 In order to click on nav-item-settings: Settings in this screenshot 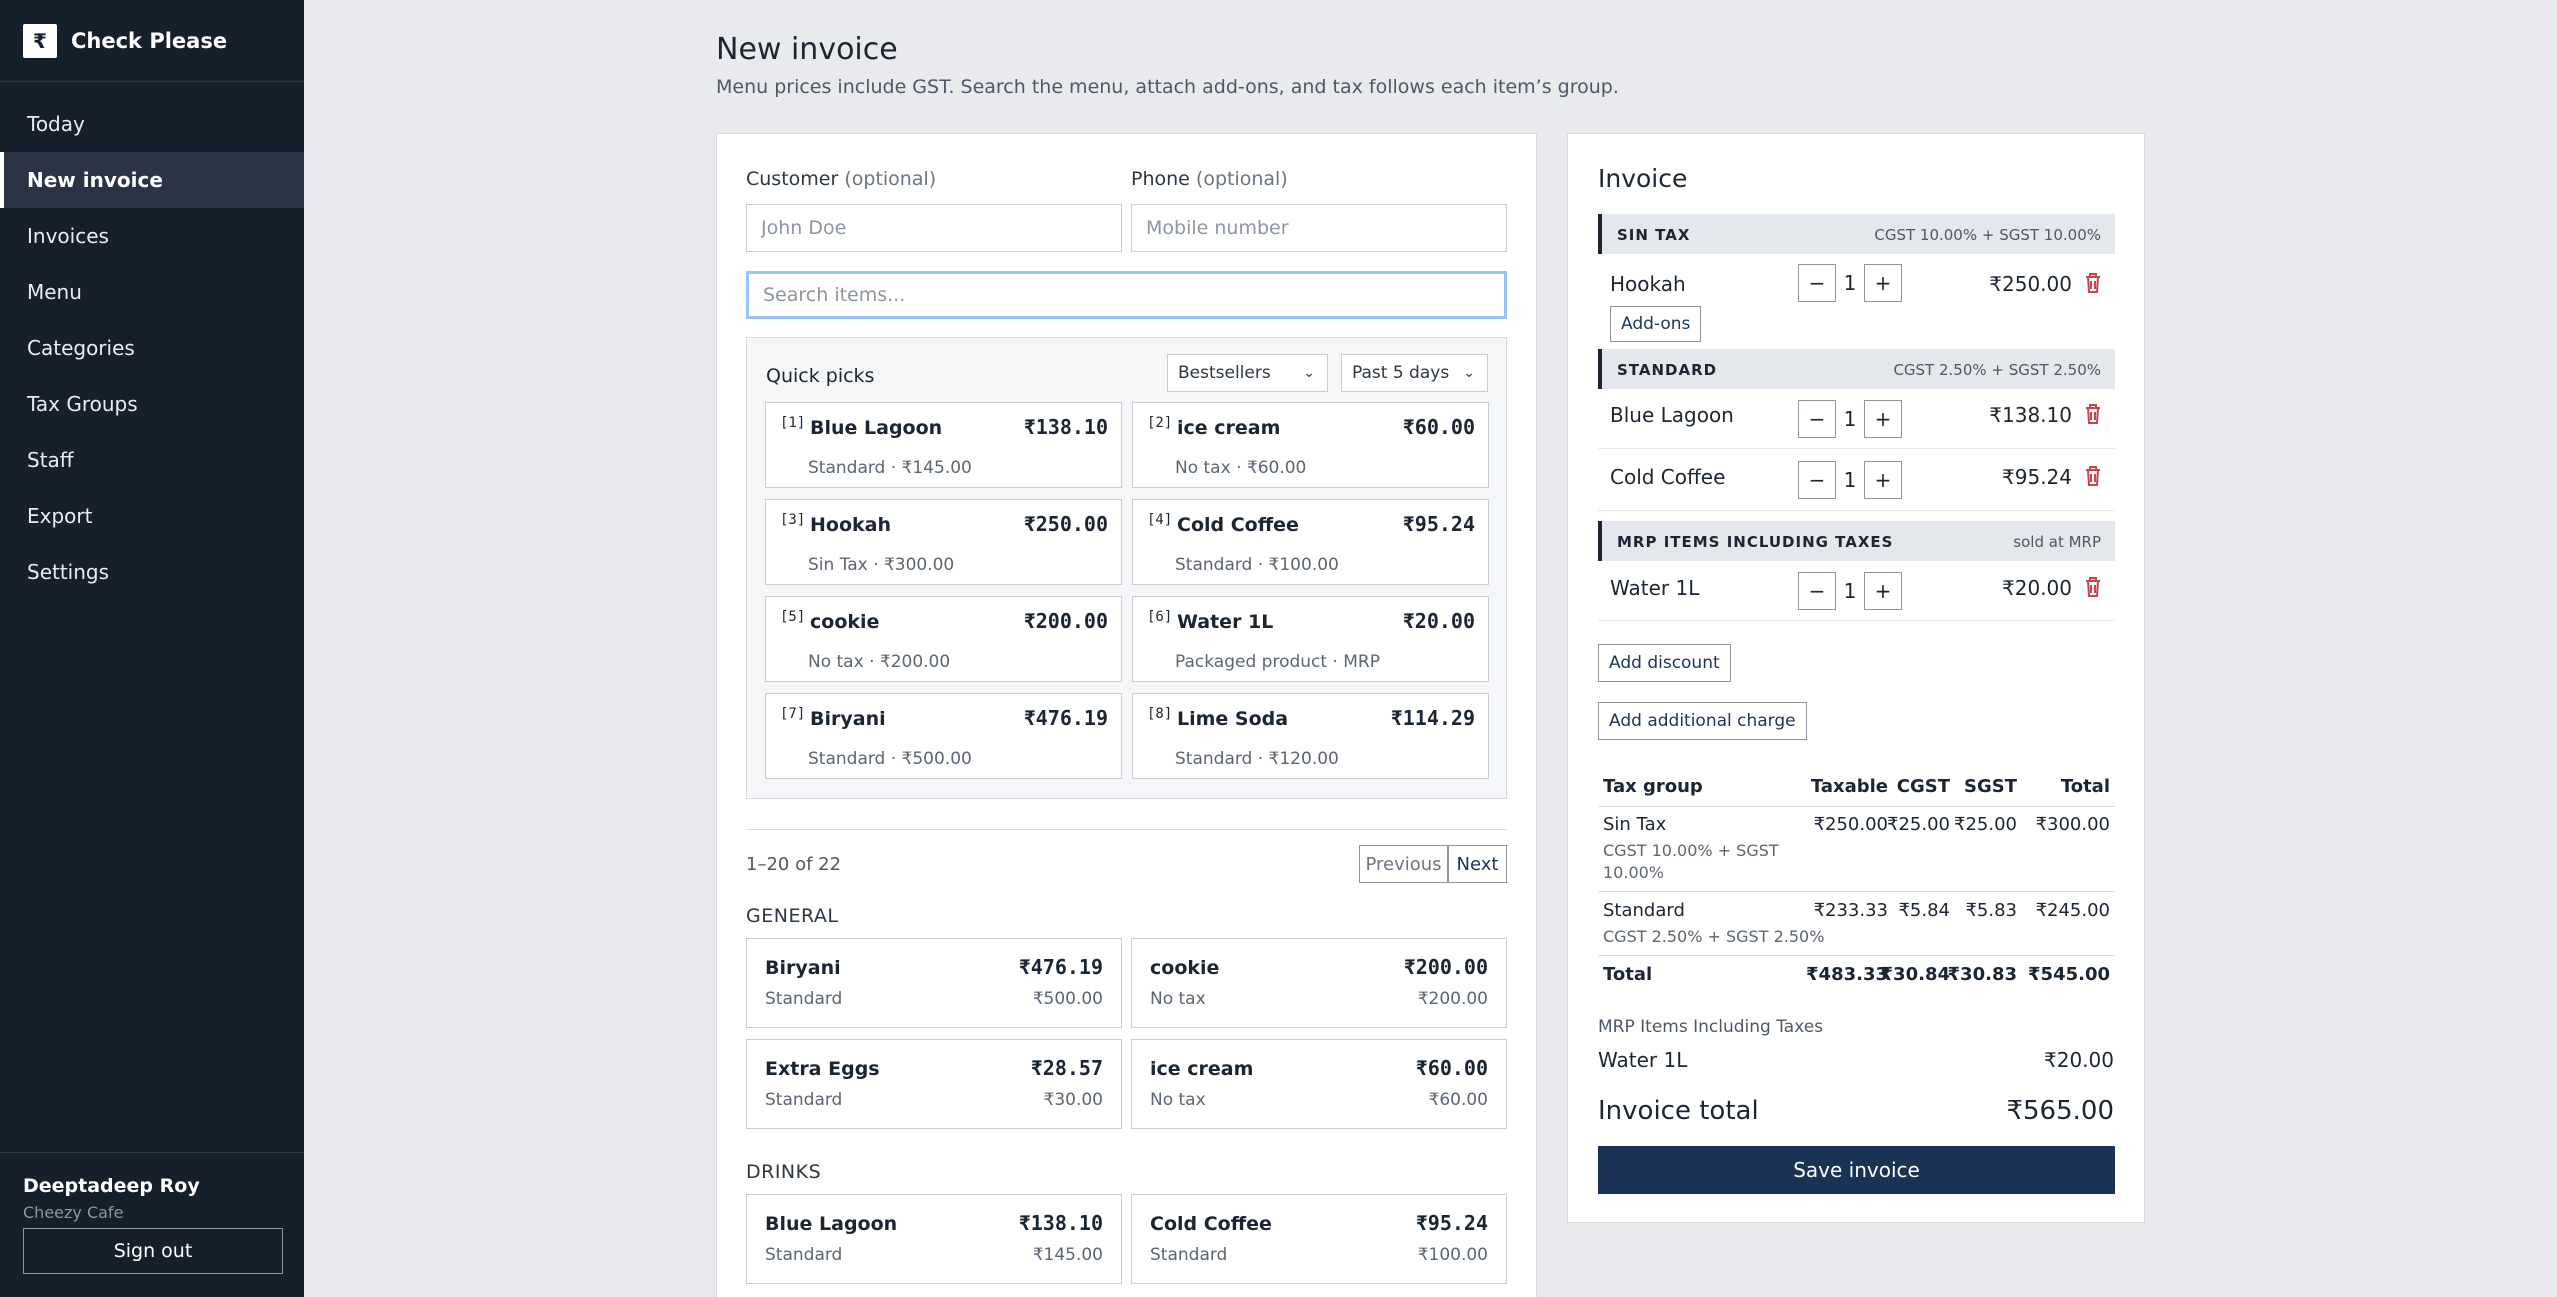, I will do `click(152, 572)`.